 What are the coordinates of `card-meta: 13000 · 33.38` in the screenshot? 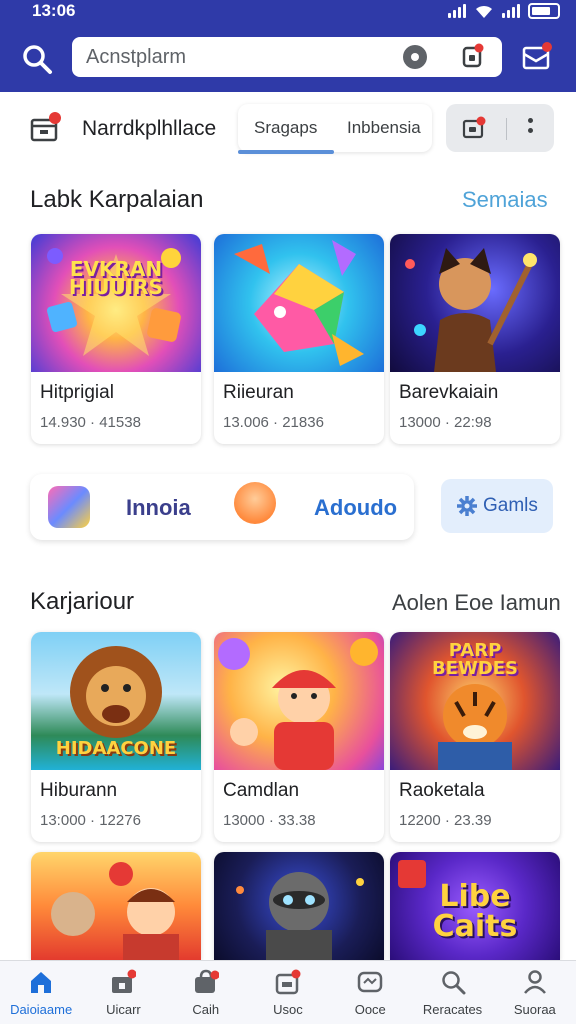 It's located at (269, 820).